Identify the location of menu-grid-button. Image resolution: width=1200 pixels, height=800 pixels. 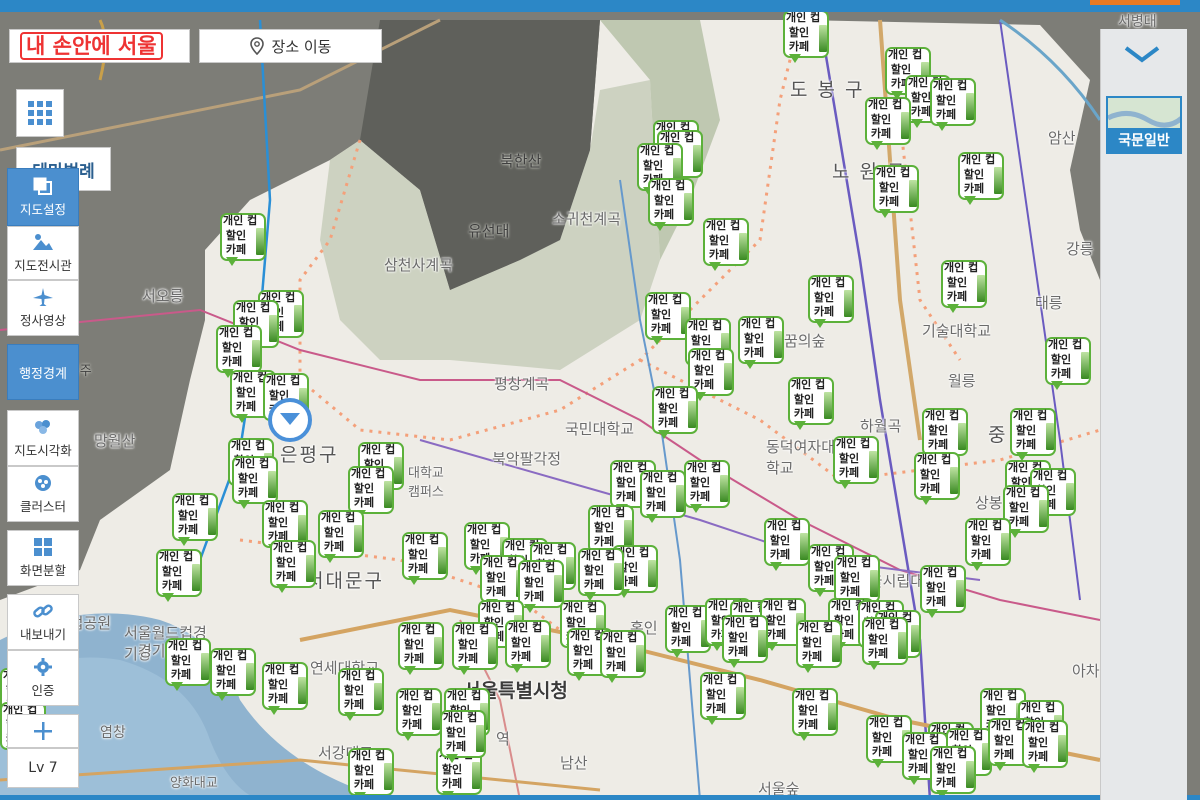
(40, 113).